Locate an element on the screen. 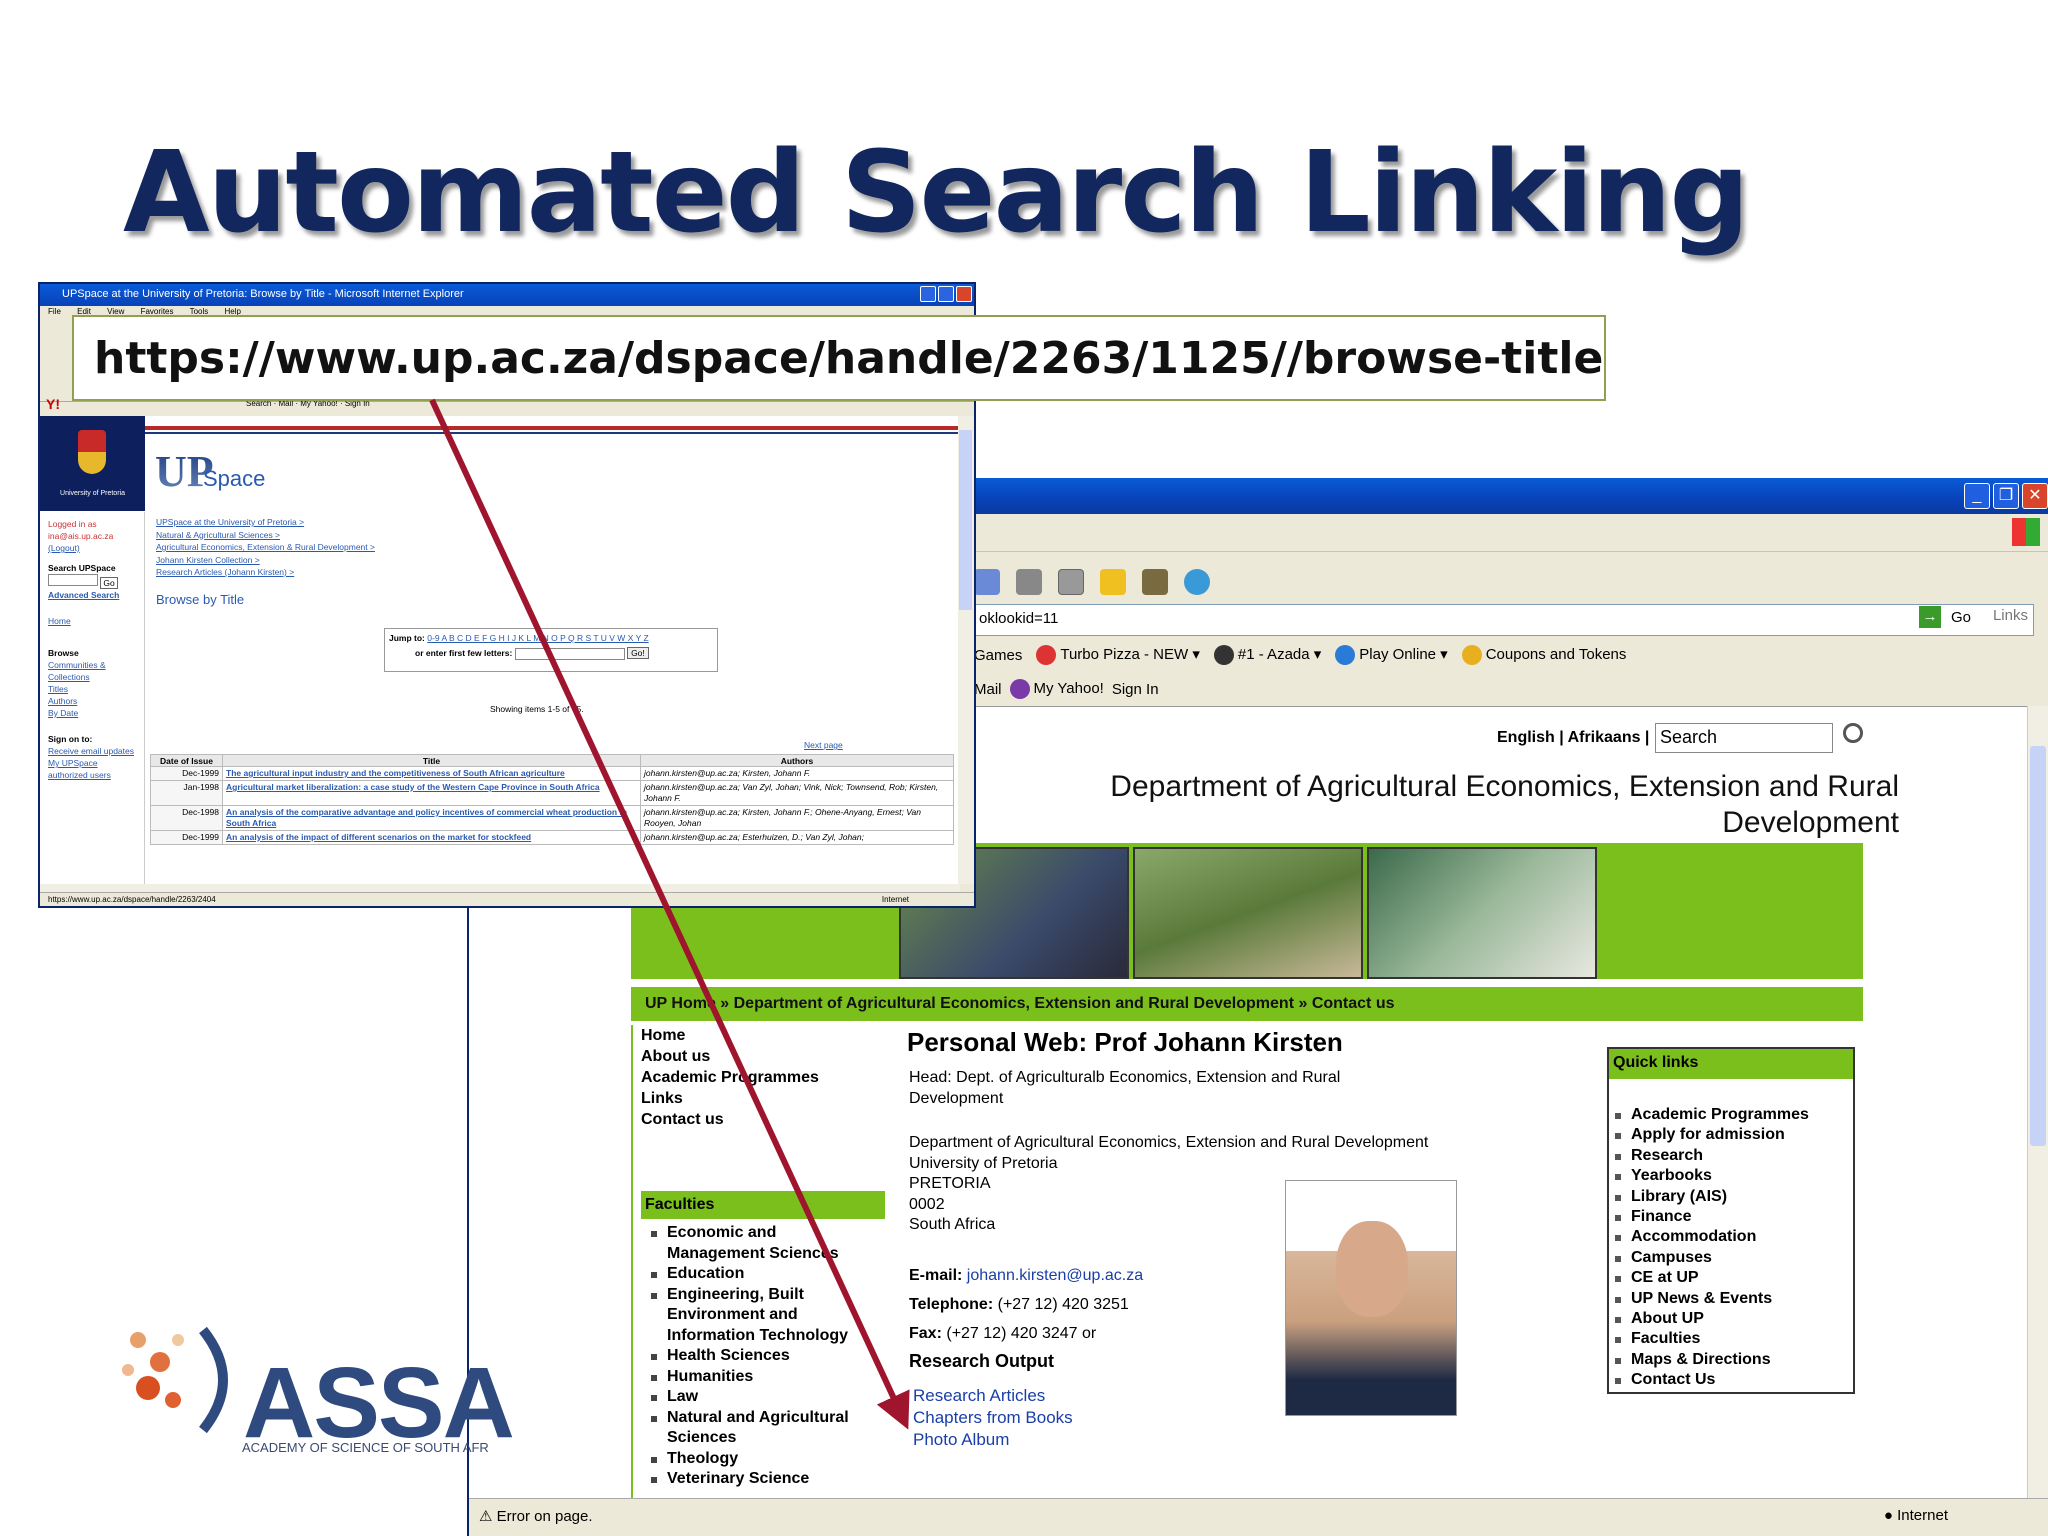  mail-link: Mail is located at coordinates (988, 689).